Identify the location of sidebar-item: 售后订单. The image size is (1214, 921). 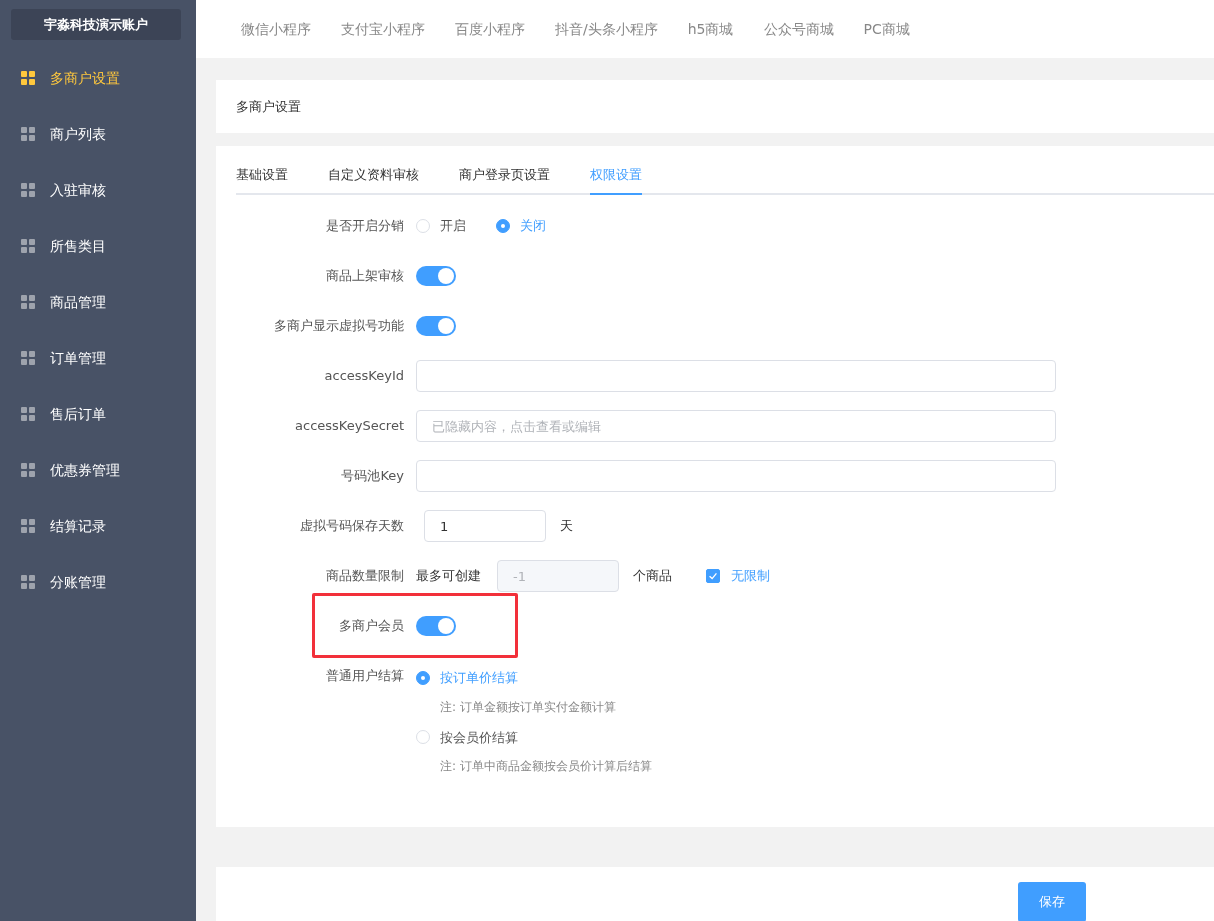
(98, 414).